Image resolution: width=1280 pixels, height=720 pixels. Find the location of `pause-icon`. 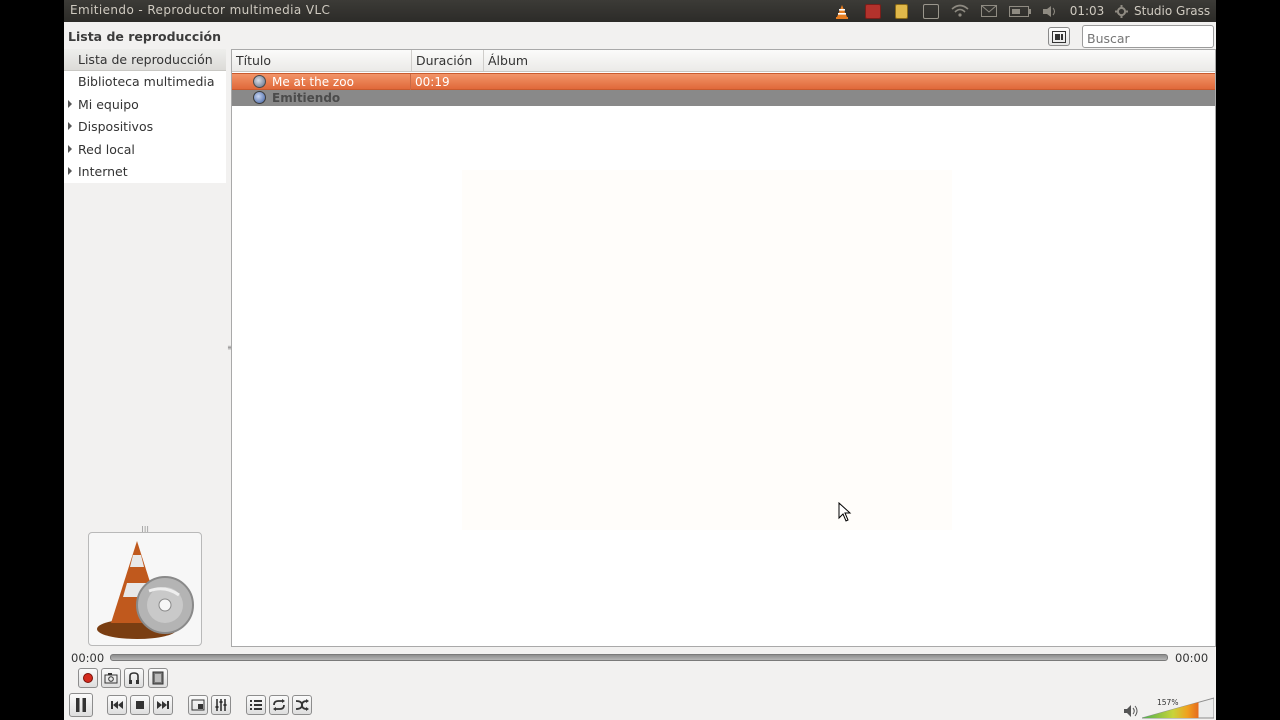

pause-icon is located at coordinates (81, 705).